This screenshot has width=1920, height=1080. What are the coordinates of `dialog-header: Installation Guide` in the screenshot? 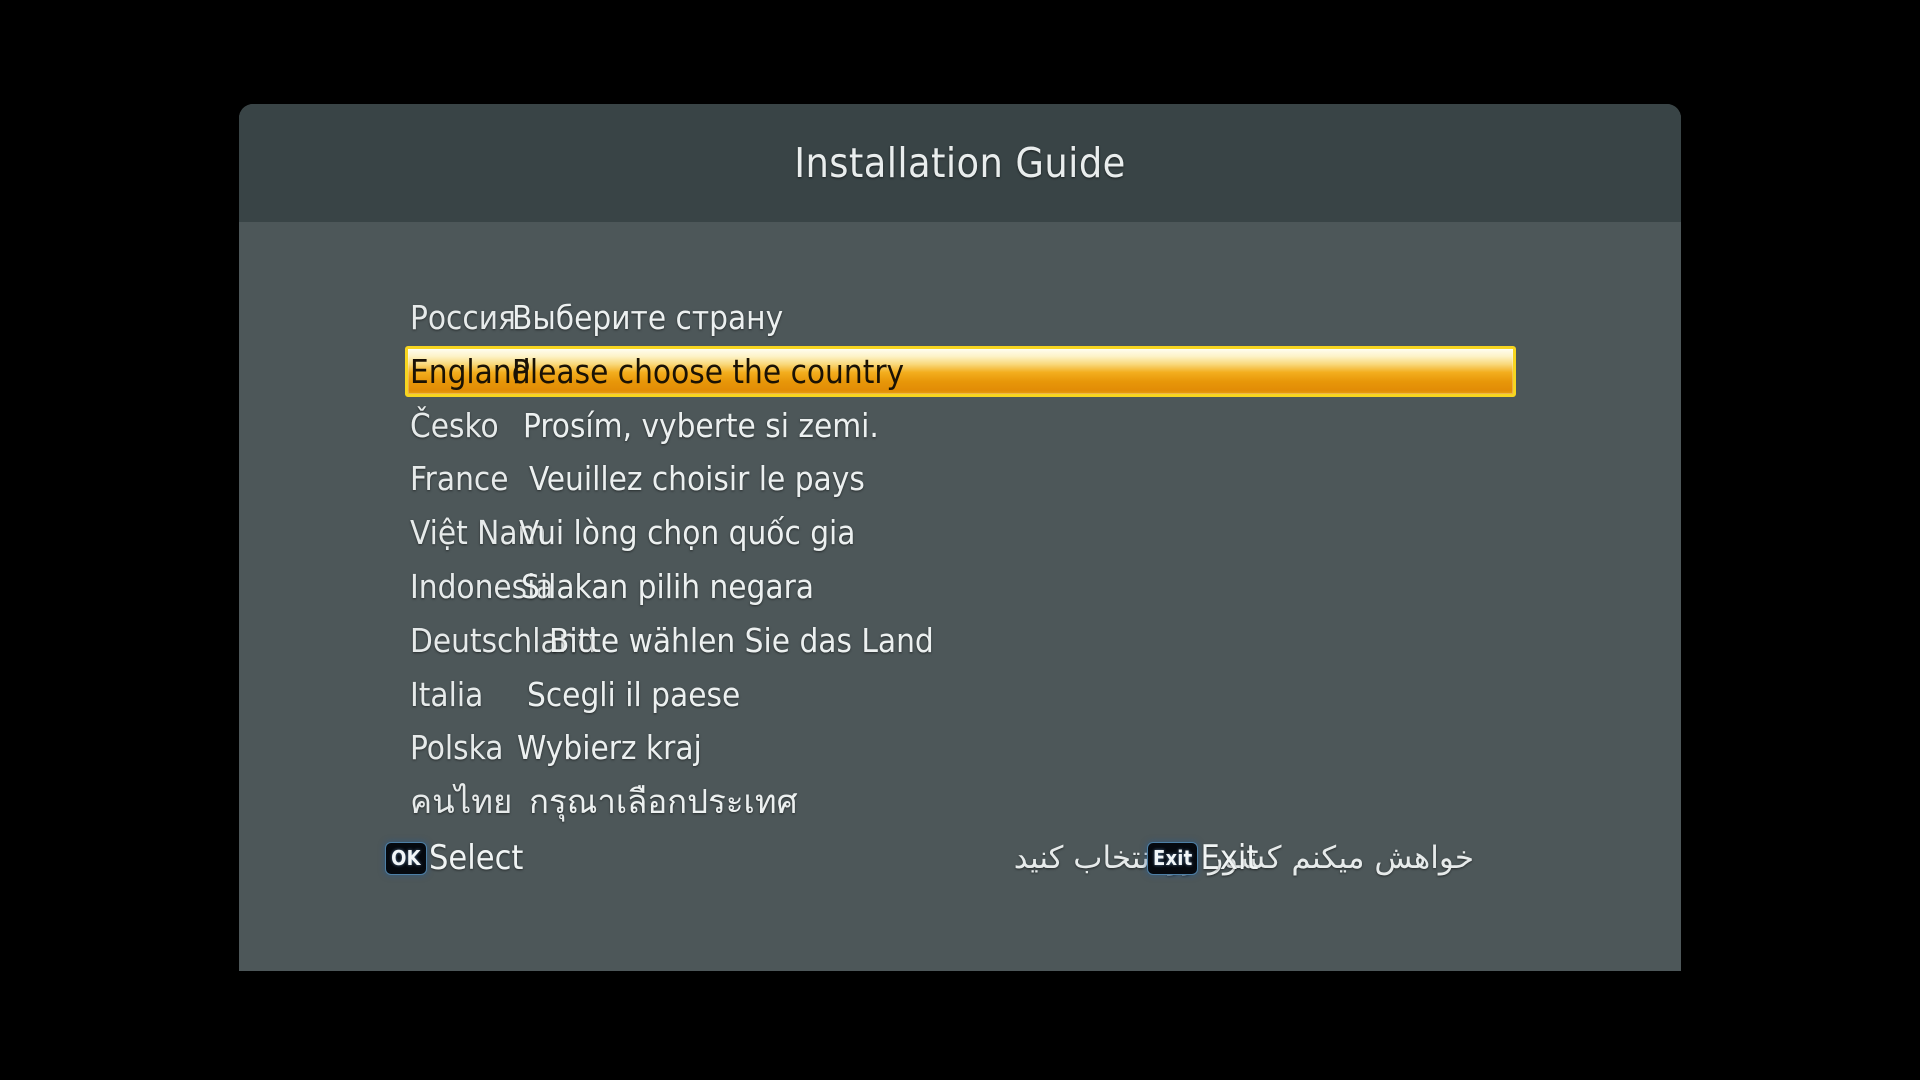 It's located at (960, 163).